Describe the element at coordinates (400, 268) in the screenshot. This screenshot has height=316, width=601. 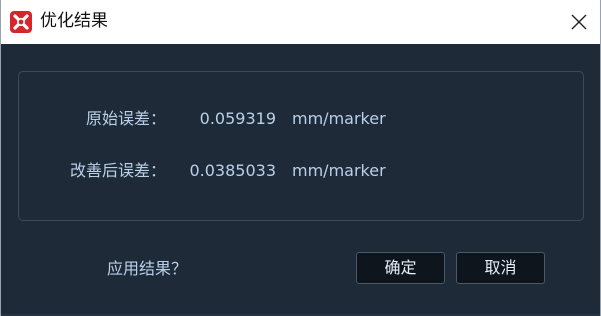
I see `ok-button: 确定` at that location.